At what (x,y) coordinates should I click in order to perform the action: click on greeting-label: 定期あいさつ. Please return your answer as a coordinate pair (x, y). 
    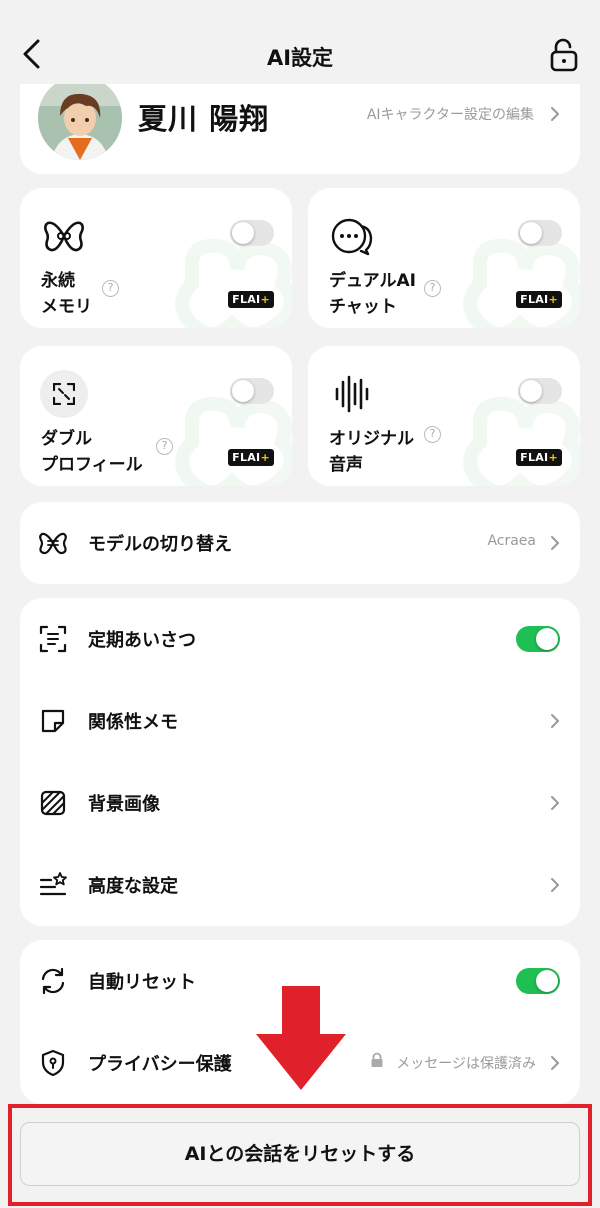
    Looking at the image, I should click on (142, 640).